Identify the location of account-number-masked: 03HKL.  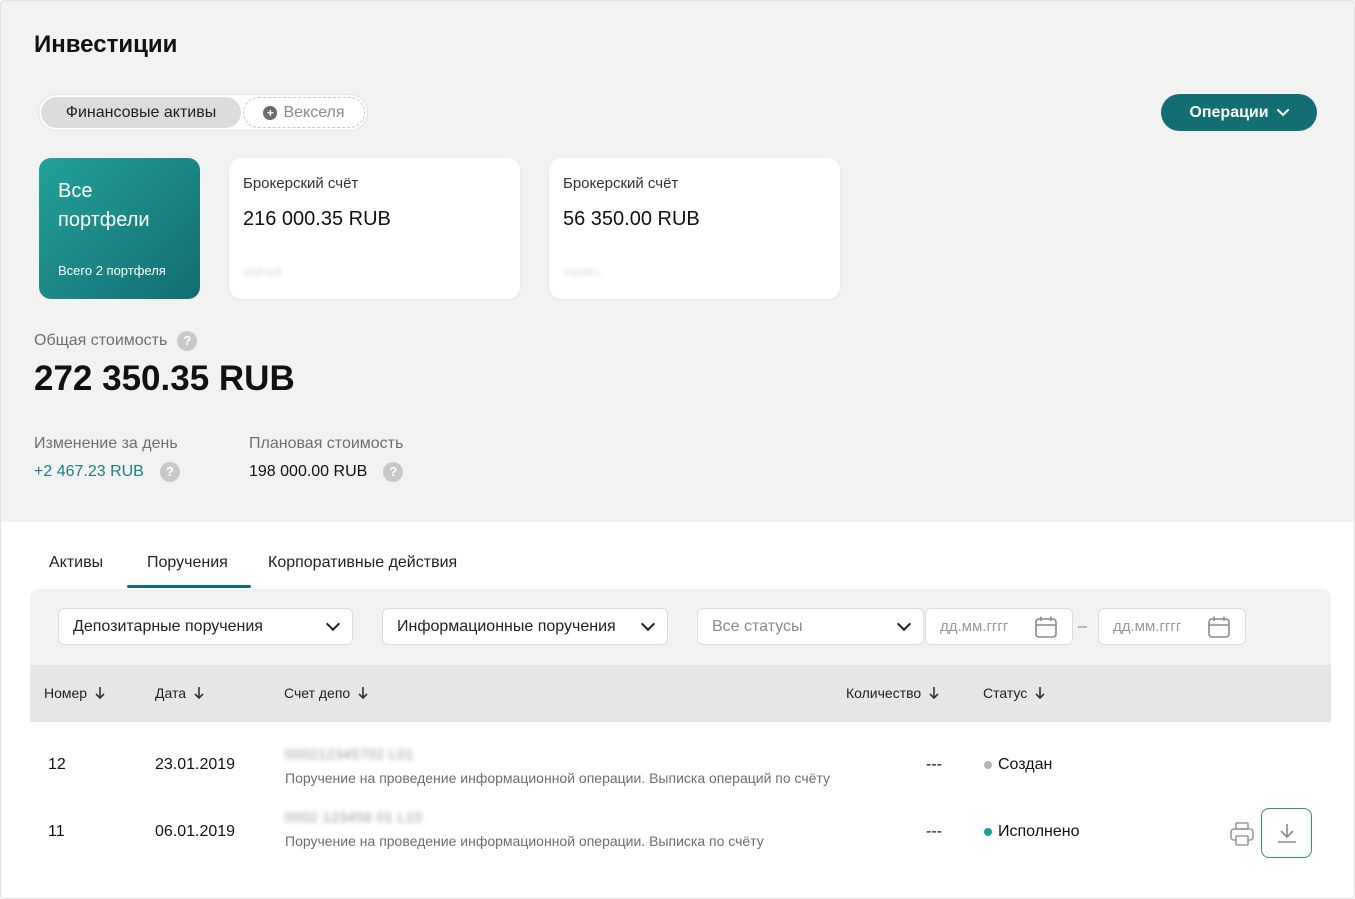
(582, 273).